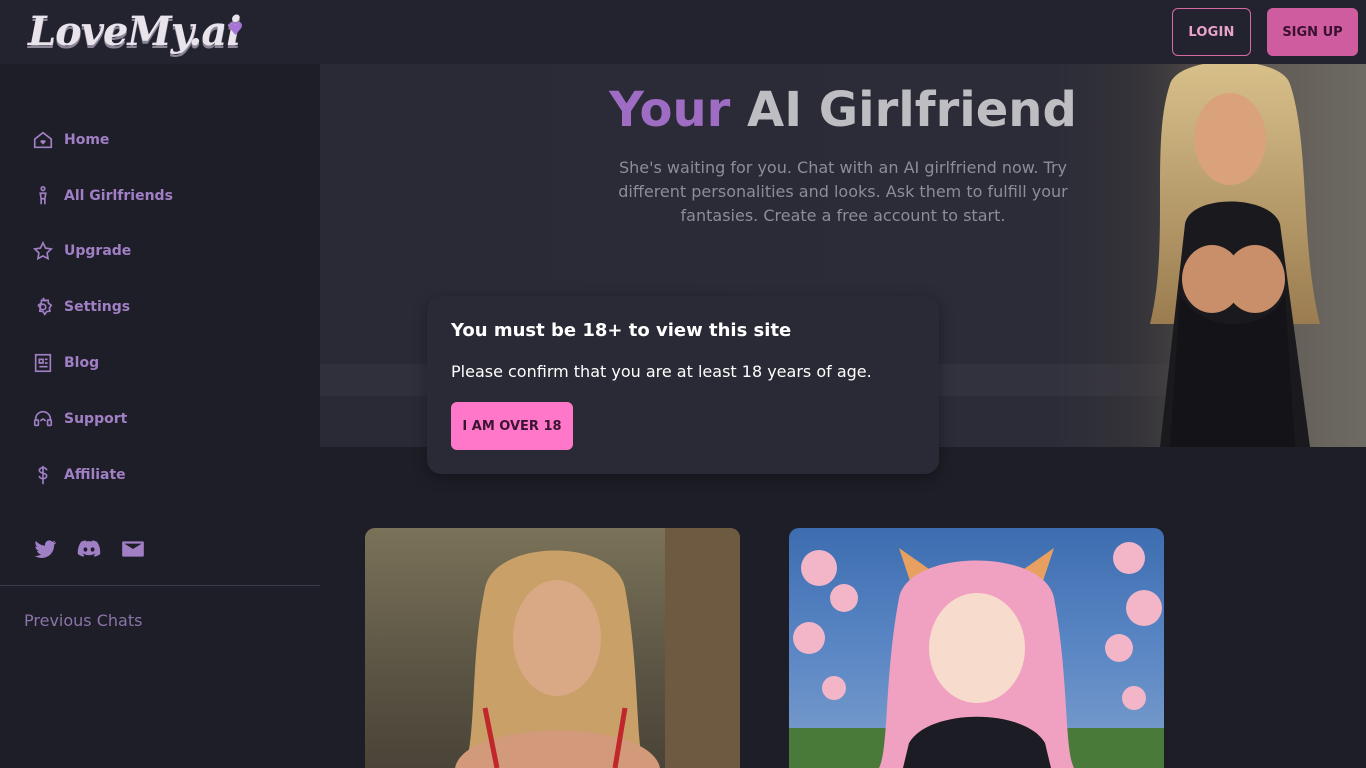 Image resolution: width=1366 pixels, height=768 pixels. Describe the element at coordinates (512, 426) in the screenshot. I see `confirm-age-button: I AM OVER 18` at that location.